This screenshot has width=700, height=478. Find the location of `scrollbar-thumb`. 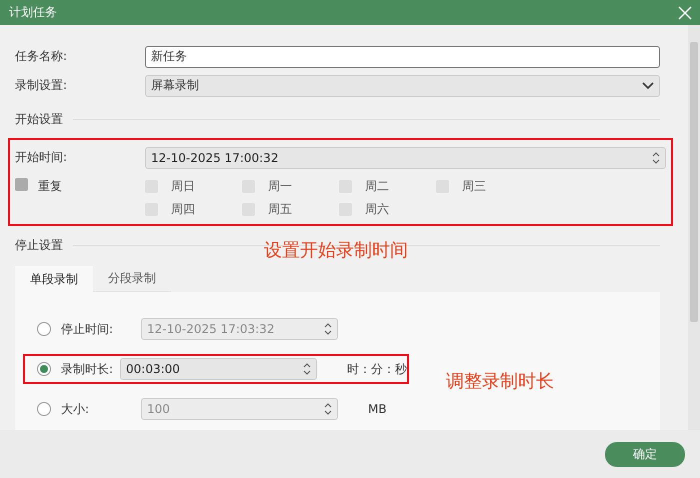

scrollbar-thumb is located at coordinates (694, 182).